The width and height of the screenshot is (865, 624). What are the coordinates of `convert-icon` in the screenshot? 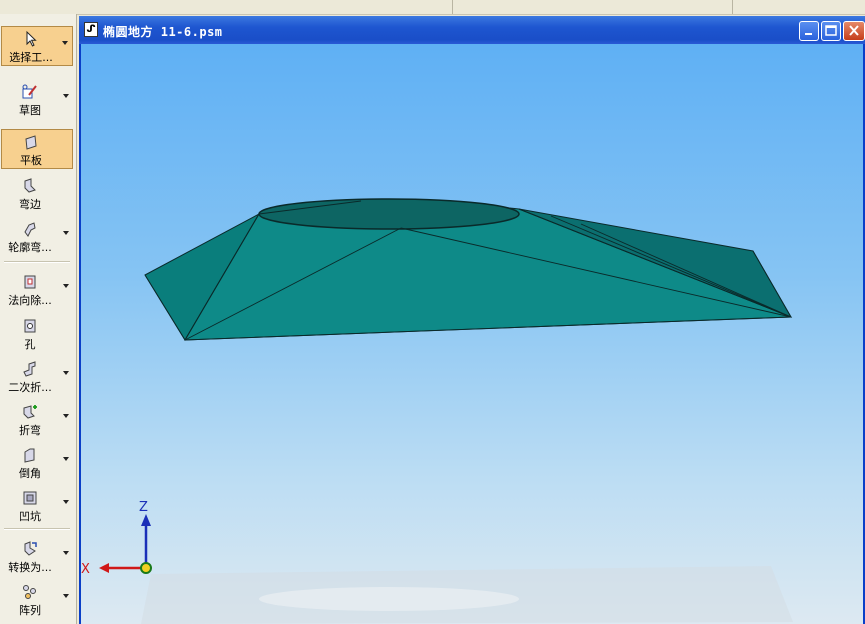 It's located at (30, 548).